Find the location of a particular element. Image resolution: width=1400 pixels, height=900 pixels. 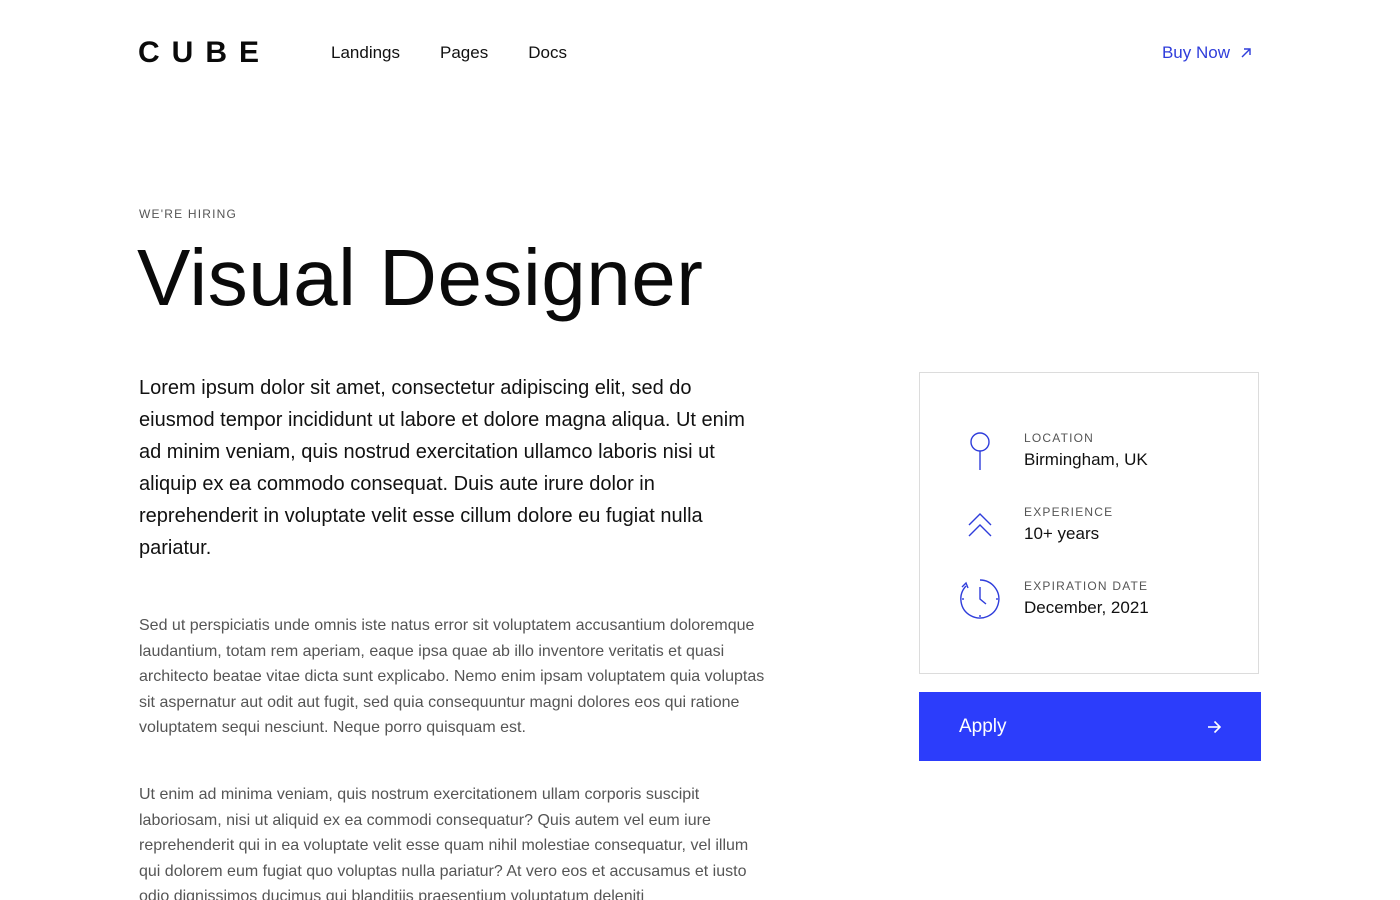

detail-expiration: EXPIRATION DATE December, 2021 is located at coordinates (1053, 599).